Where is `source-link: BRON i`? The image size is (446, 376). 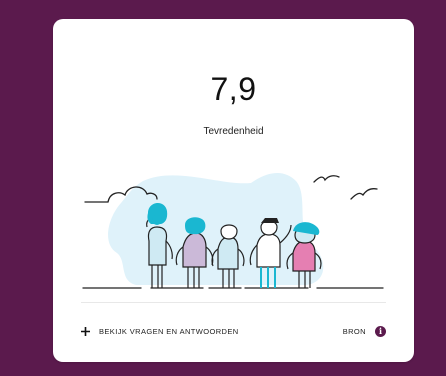
source-link: BRON i is located at coordinates (364, 331).